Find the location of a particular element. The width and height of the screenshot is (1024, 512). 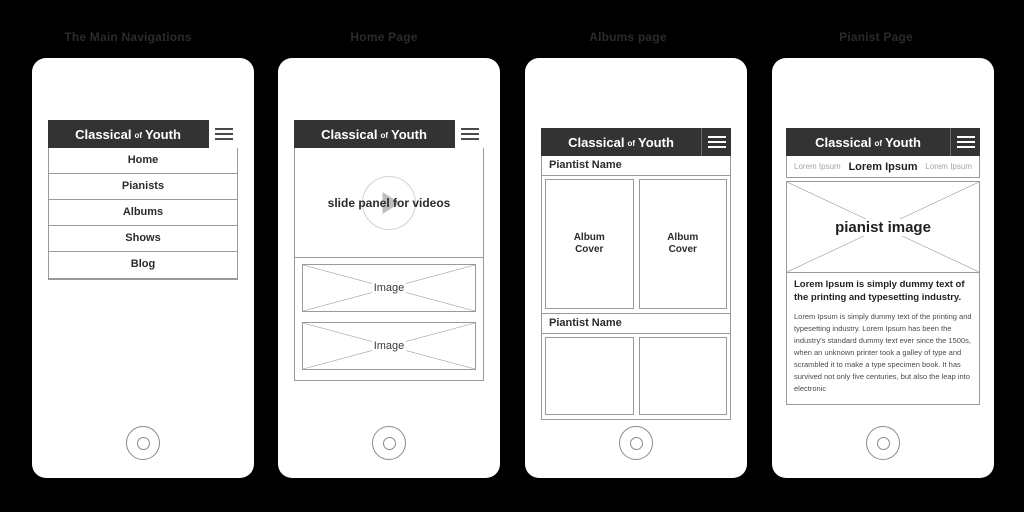

screen-title: Home Page is located at coordinates (384, 37).